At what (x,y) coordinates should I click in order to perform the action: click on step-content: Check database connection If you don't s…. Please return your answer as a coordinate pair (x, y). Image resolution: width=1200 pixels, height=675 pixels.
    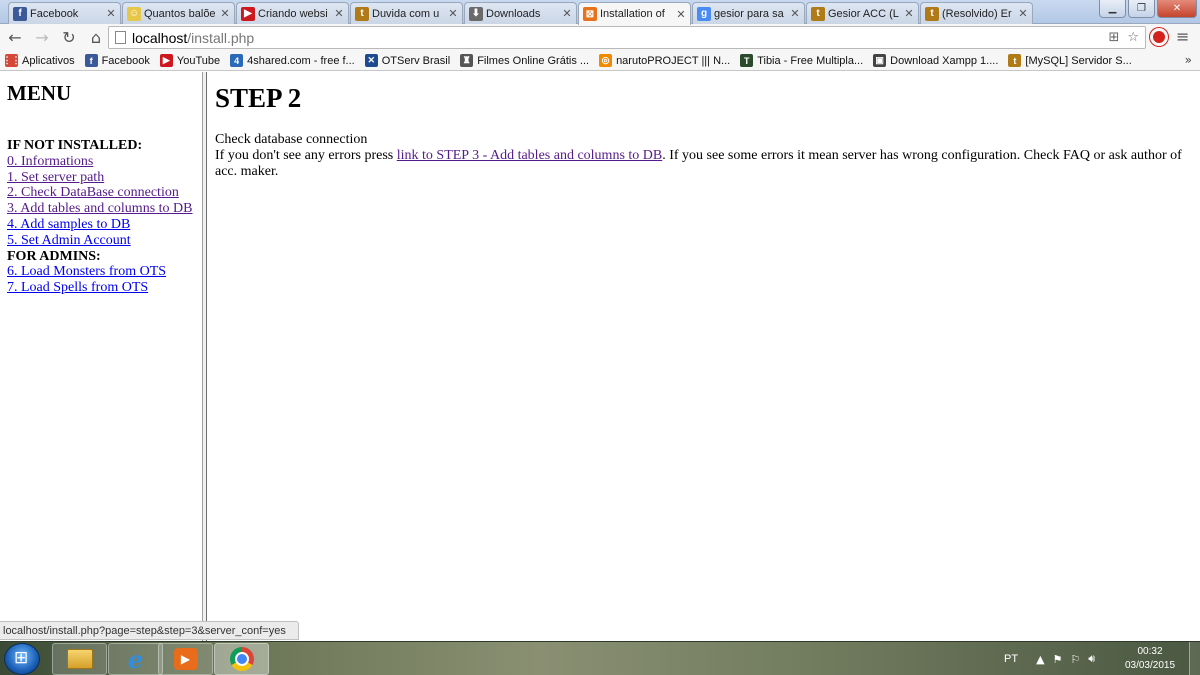
    Looking at the image, I should click on (705, 156).